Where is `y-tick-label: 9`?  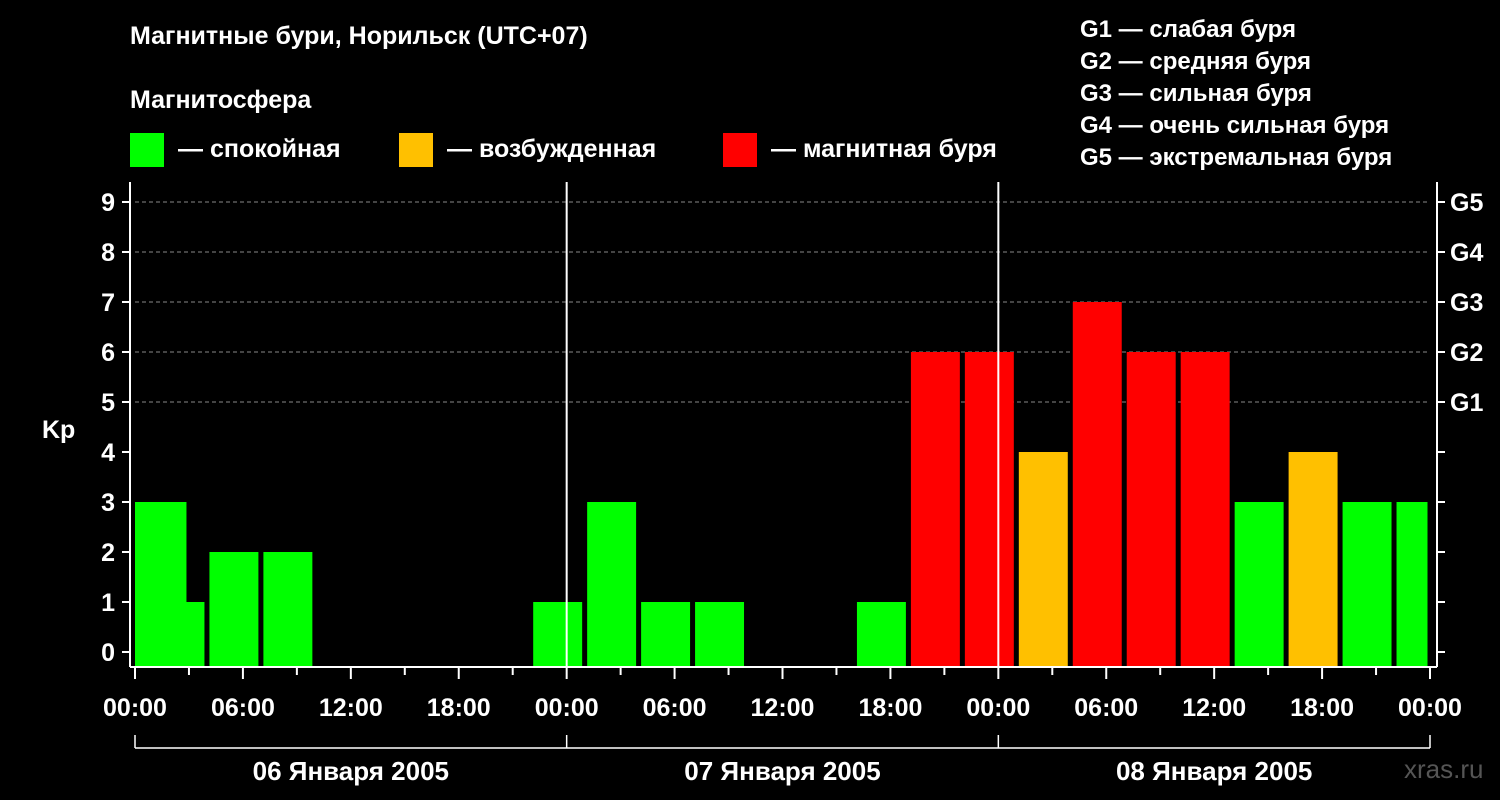 y-tick-label: 9 is located at coordinates (108, 203).